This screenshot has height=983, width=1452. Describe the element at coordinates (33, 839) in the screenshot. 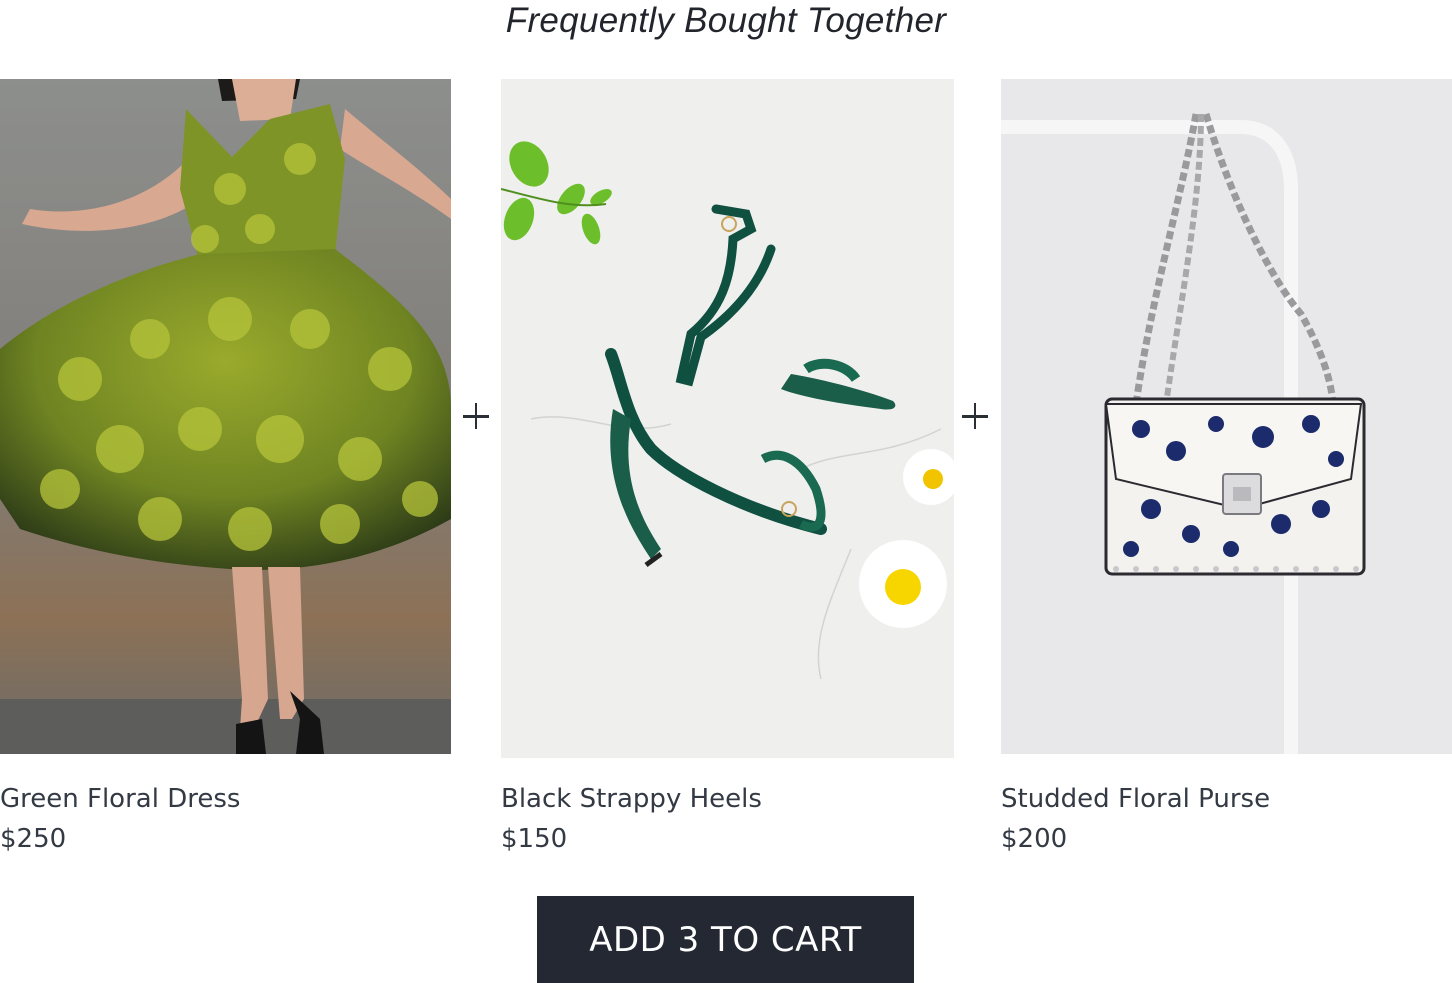

I see `product-price: $250` at that location.